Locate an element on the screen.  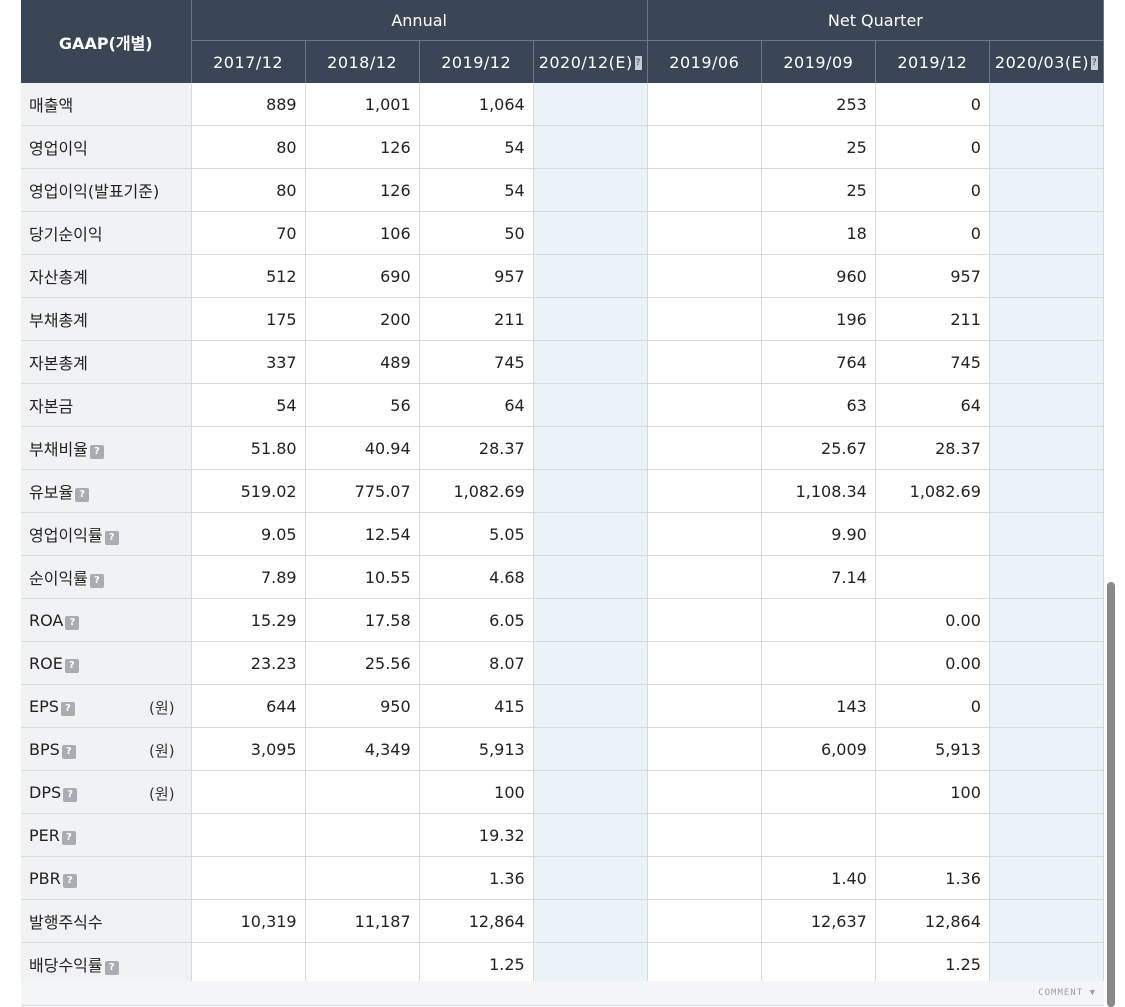
row-label-cell: ROA? is located at coordinates (106, 620).